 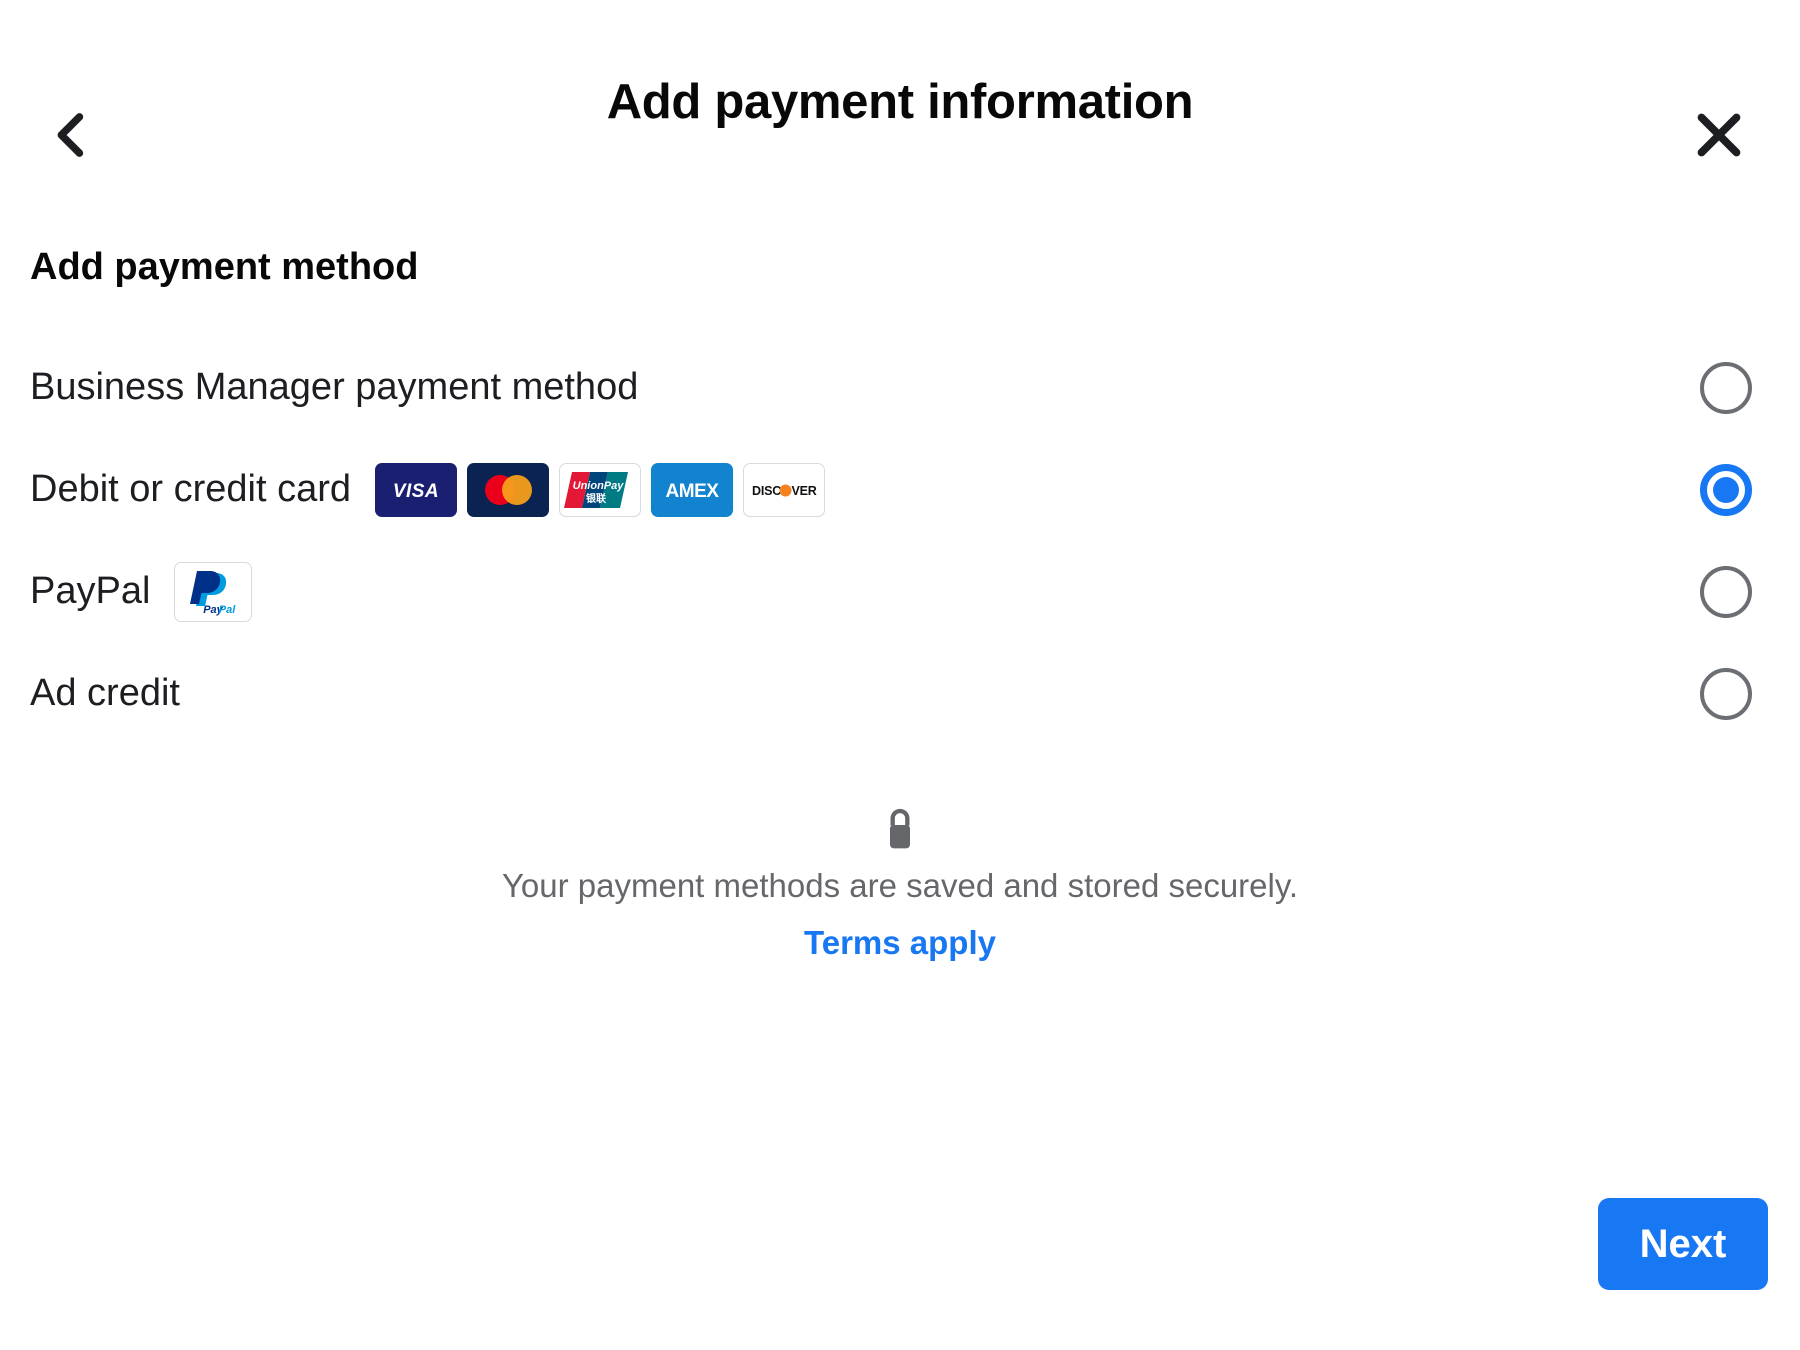 I want to click on radio-business-manager, so click(x=1726, y=387).